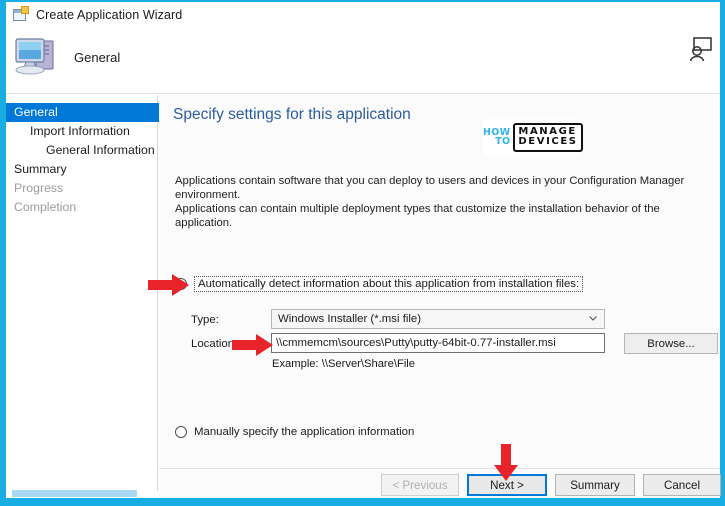 This screenshot has width=725, height=506. I want to click on sidebar-item-label: Completion, so click(45, 207).